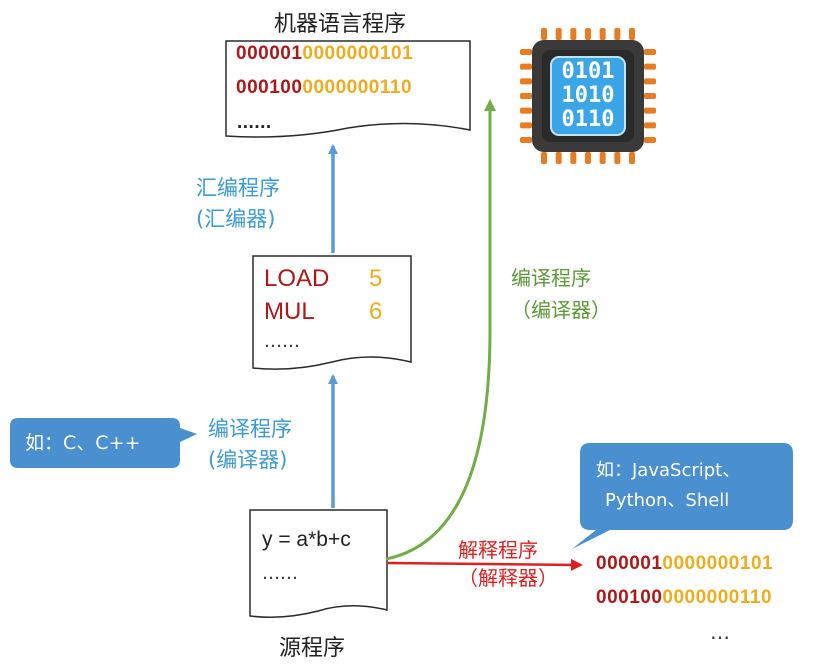 This screenshot has width=830, height=666. Describe the element at coordinates (508, 564) in the screenshot. I see `interpreter-label: 解释程序 （解释器）` at that location.